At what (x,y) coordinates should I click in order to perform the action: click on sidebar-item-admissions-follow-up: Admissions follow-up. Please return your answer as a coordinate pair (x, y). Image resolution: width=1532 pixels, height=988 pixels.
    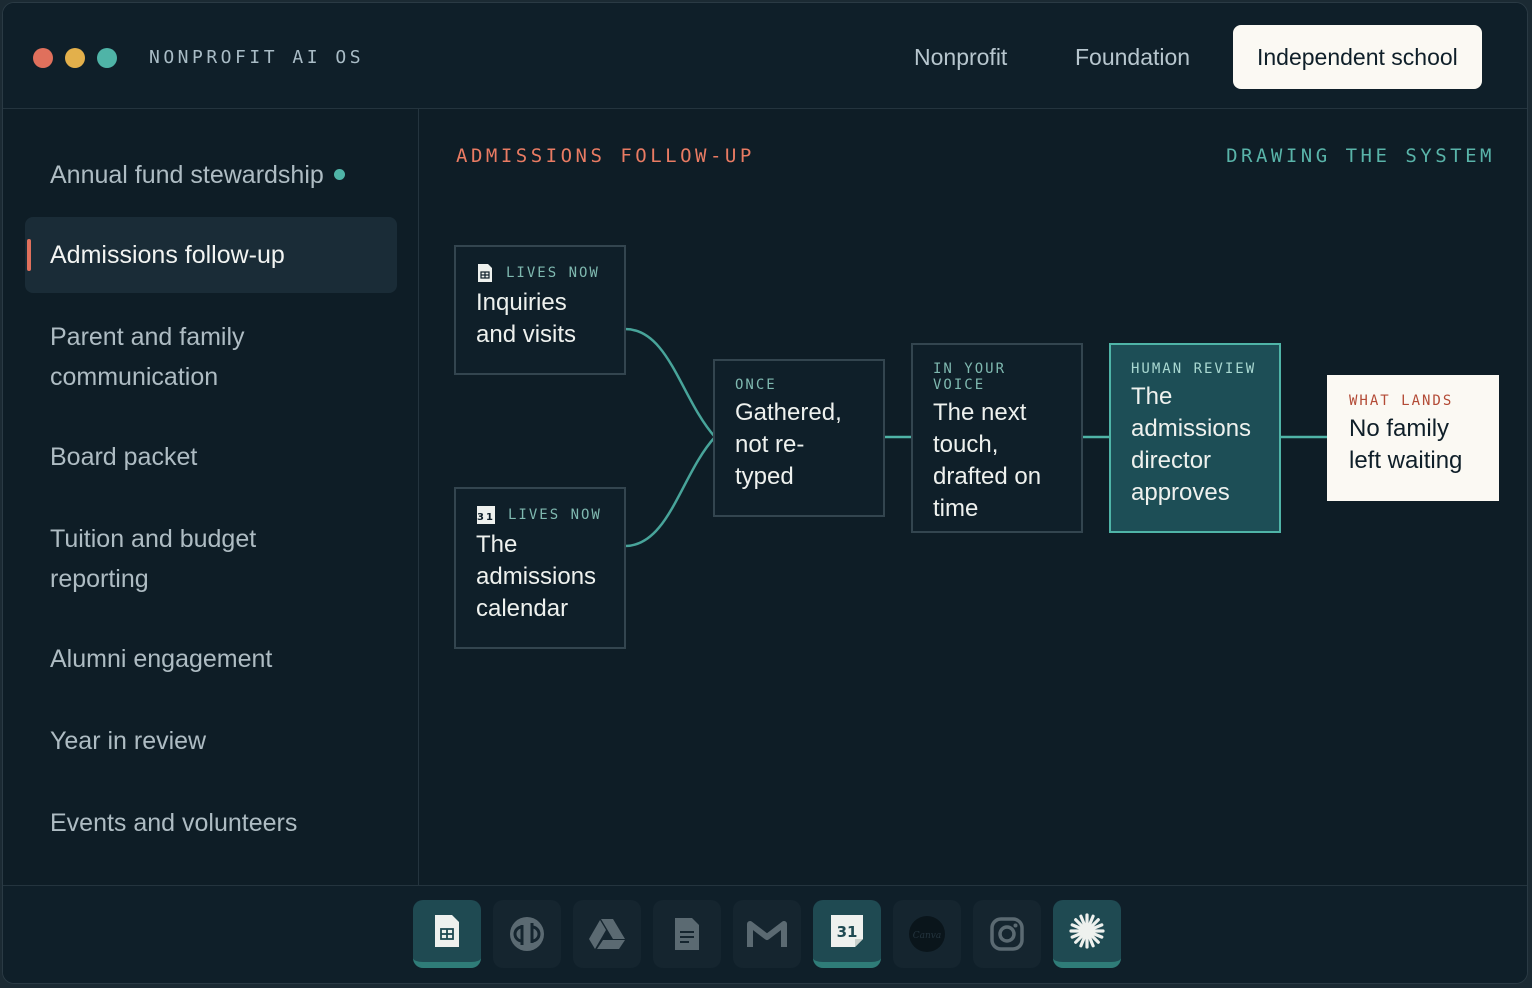
    Looking at the image, I should click on (211, 255).